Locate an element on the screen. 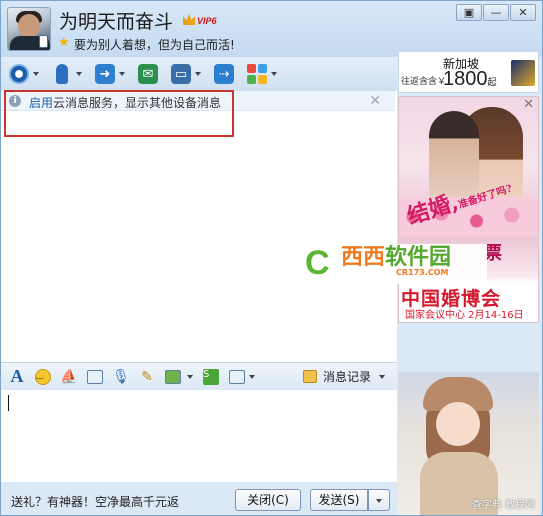 Image resolution: width=543 pixels, height=516 pixels. music-icon: S is located at coordinates (211, 376).